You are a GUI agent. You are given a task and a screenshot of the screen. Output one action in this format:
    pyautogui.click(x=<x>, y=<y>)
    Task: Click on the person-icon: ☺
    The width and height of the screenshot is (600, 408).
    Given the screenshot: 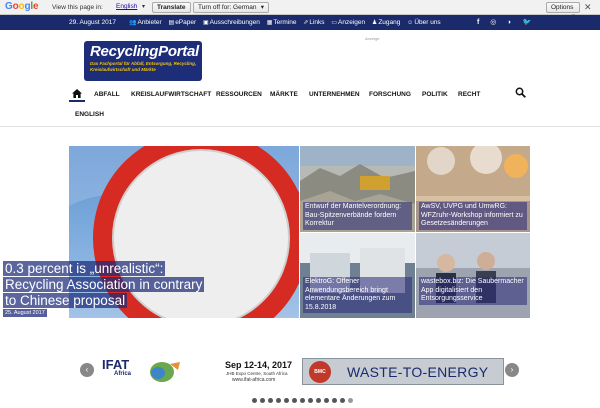 What is the action you would take?
    pyautogui.click(x=410, y=23)
    